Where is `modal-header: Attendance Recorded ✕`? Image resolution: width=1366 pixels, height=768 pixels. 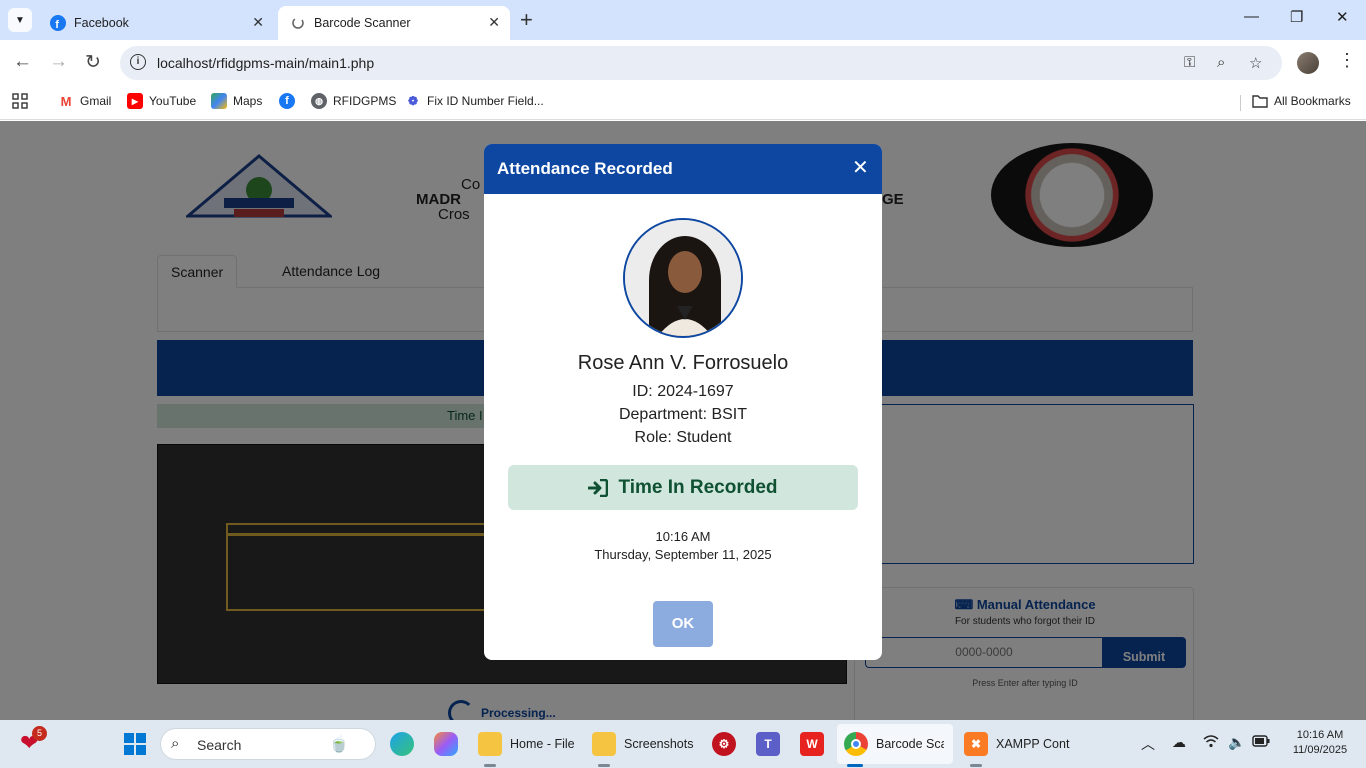
modal-header: Attendance Recorded ✕ is located at coordinates (683, 169).